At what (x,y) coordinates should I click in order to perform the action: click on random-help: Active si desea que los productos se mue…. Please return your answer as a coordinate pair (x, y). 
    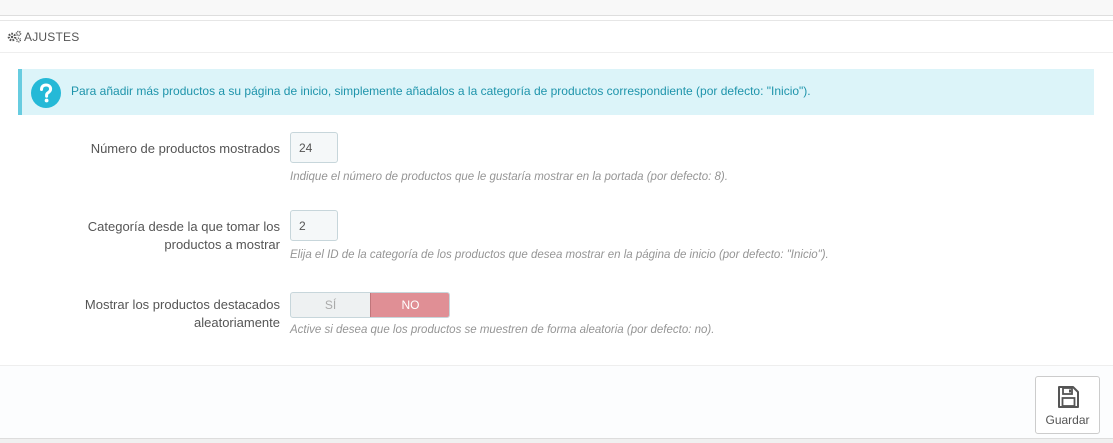
    Looking at the image, I should click on (502, 330).